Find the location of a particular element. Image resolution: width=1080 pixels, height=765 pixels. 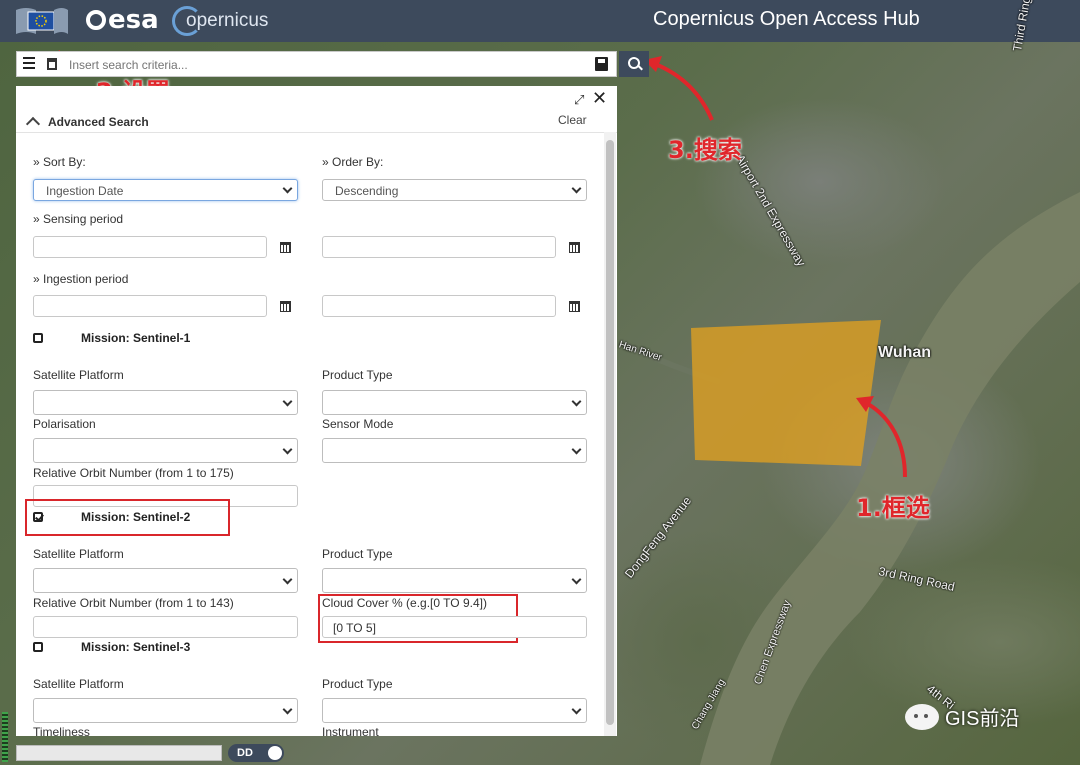

s1-product-type-label: Product Type is located at coordinates (357, 375).